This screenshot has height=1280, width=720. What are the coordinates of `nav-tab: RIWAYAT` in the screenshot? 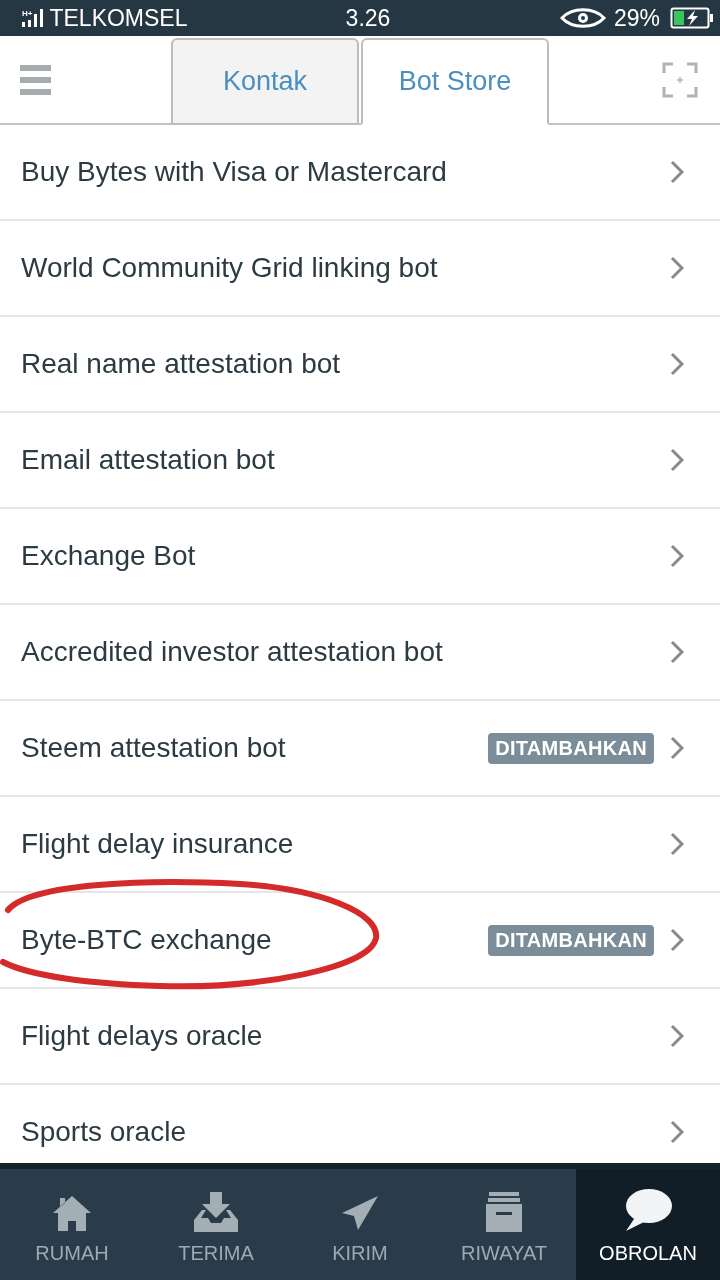 It's located at (504, 1224).